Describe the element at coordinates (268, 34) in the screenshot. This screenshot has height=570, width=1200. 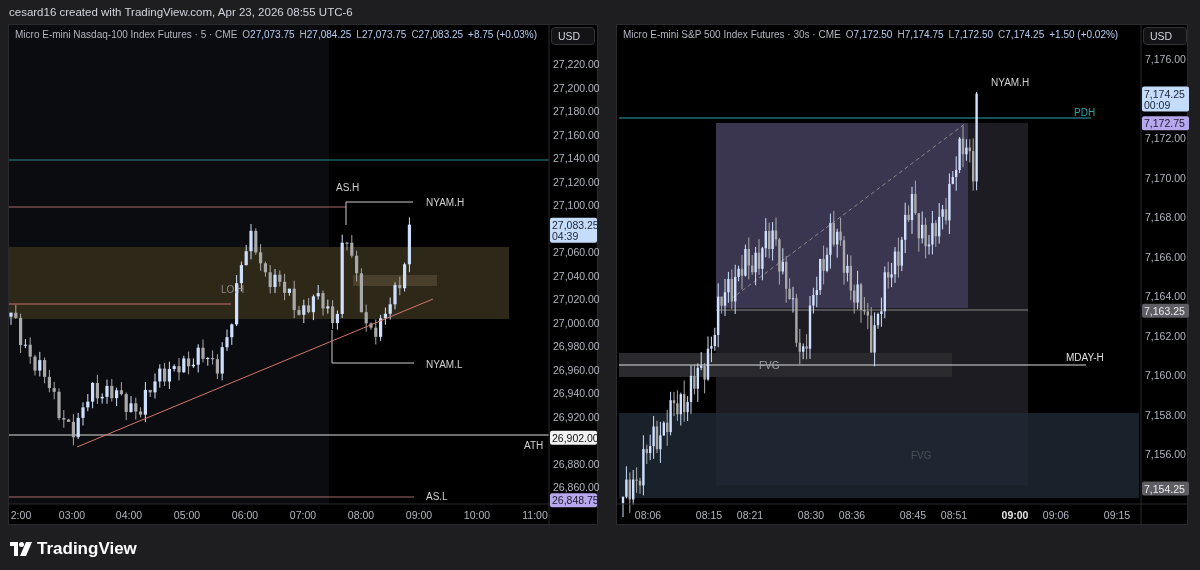
I see `ohlc-value: O27,073.75` at that location.